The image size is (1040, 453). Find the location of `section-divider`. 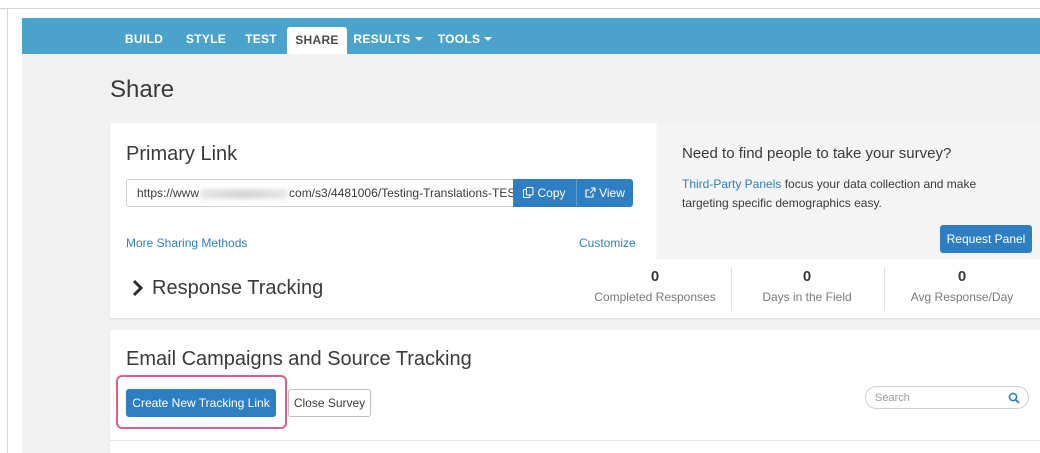

section-divider is located at coordinates (575, 440).